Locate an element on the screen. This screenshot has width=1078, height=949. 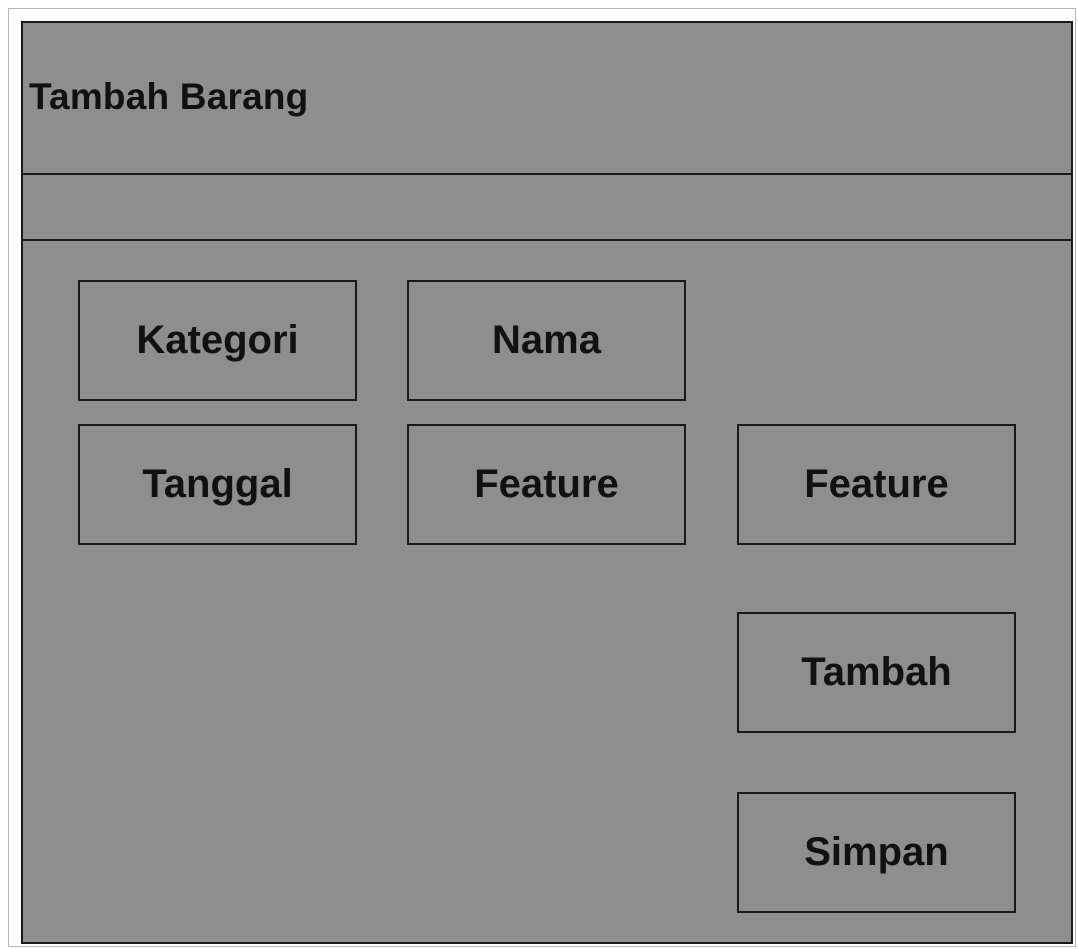
nama-field: Nama is located at coordinates (546, 340).